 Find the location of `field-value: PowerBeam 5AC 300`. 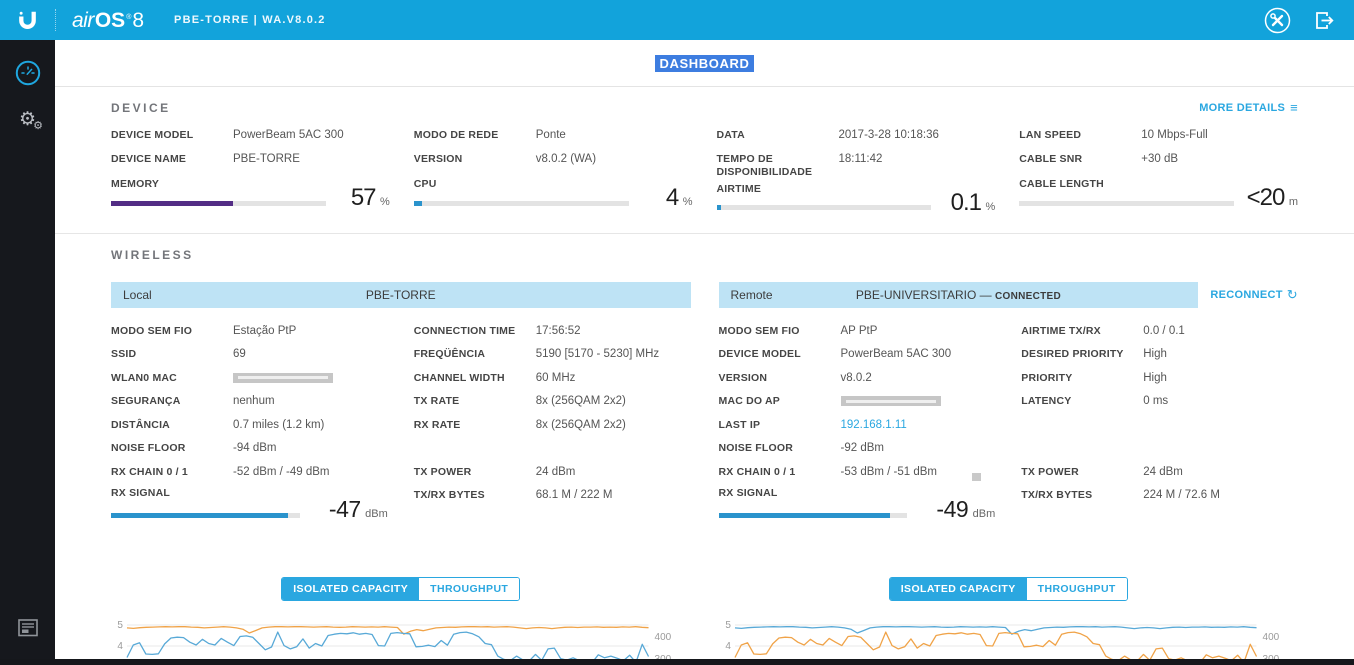

field-value: PowerBeam 5AC 300 is located at coordinates (288, 135).